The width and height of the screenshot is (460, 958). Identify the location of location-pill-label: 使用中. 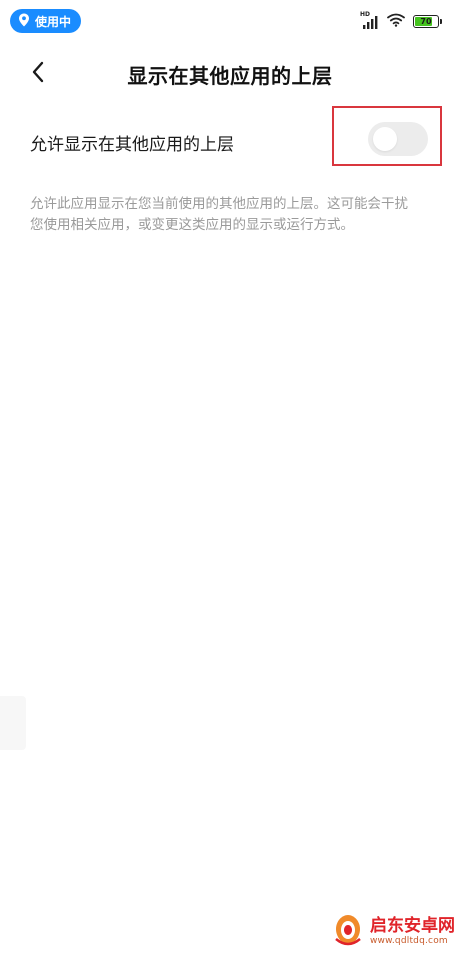
(53, 21).